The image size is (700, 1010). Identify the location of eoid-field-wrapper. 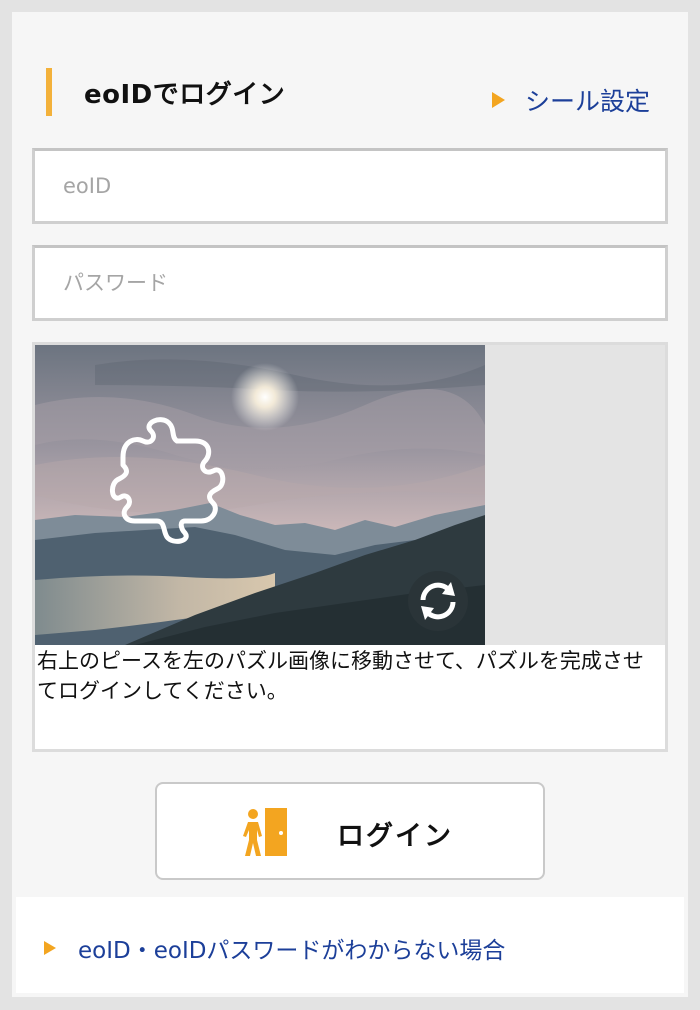
(350, 186).